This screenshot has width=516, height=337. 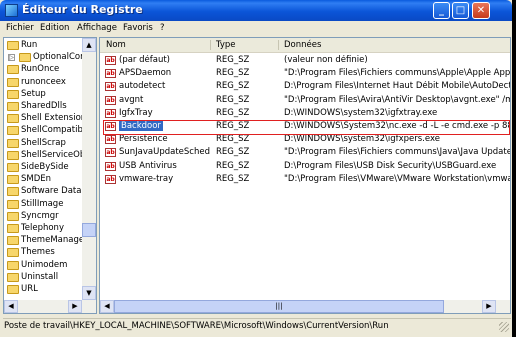 I want to click on menu-bar: Fichier Edition Affichage Favoris ?, so click(x=257, y=28).